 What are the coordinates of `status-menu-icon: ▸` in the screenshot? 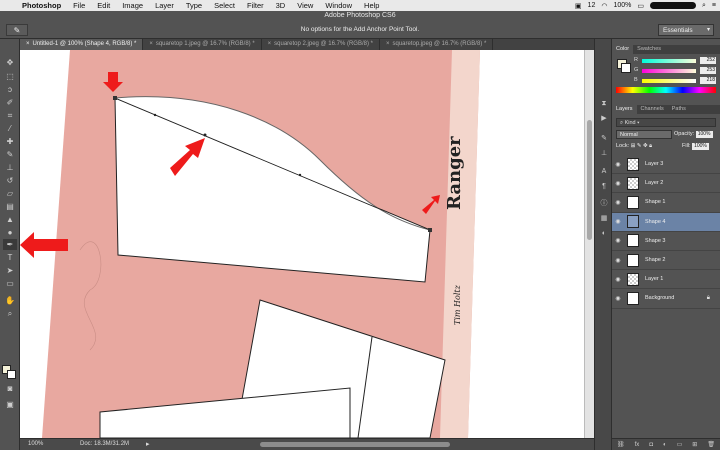 It's located at (148, 444).